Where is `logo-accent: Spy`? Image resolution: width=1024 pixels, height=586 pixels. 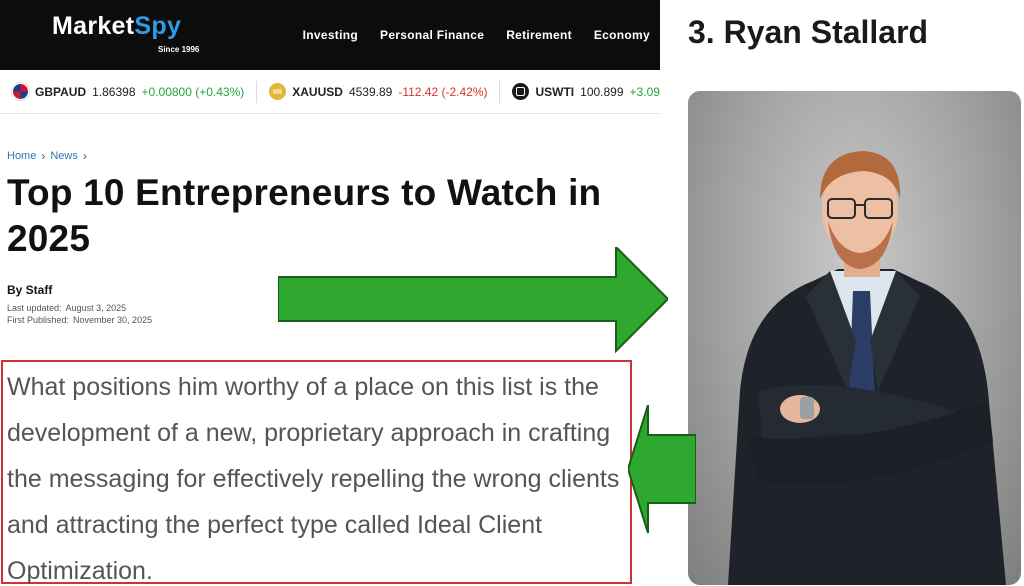
logo-accent: Spy is located at coordinates (158, 26).